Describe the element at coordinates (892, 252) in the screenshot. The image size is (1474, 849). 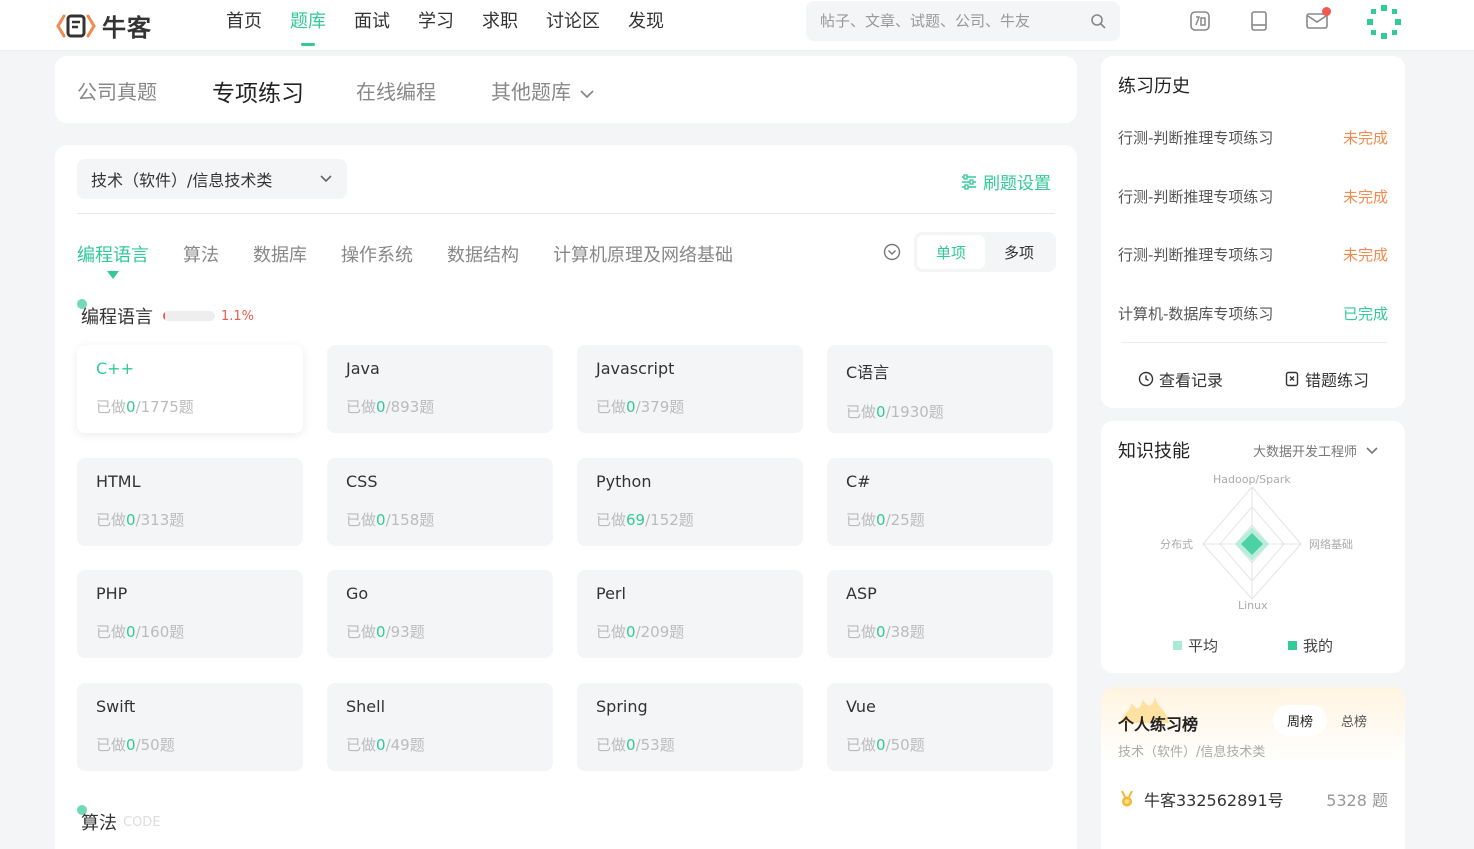
I see `expand-circle-icon` at that location.